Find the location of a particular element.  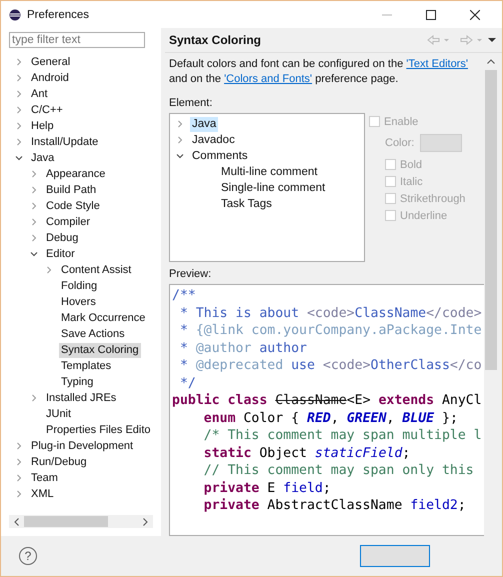

style-label: Strikethrough is located at coordinates (433, 198).